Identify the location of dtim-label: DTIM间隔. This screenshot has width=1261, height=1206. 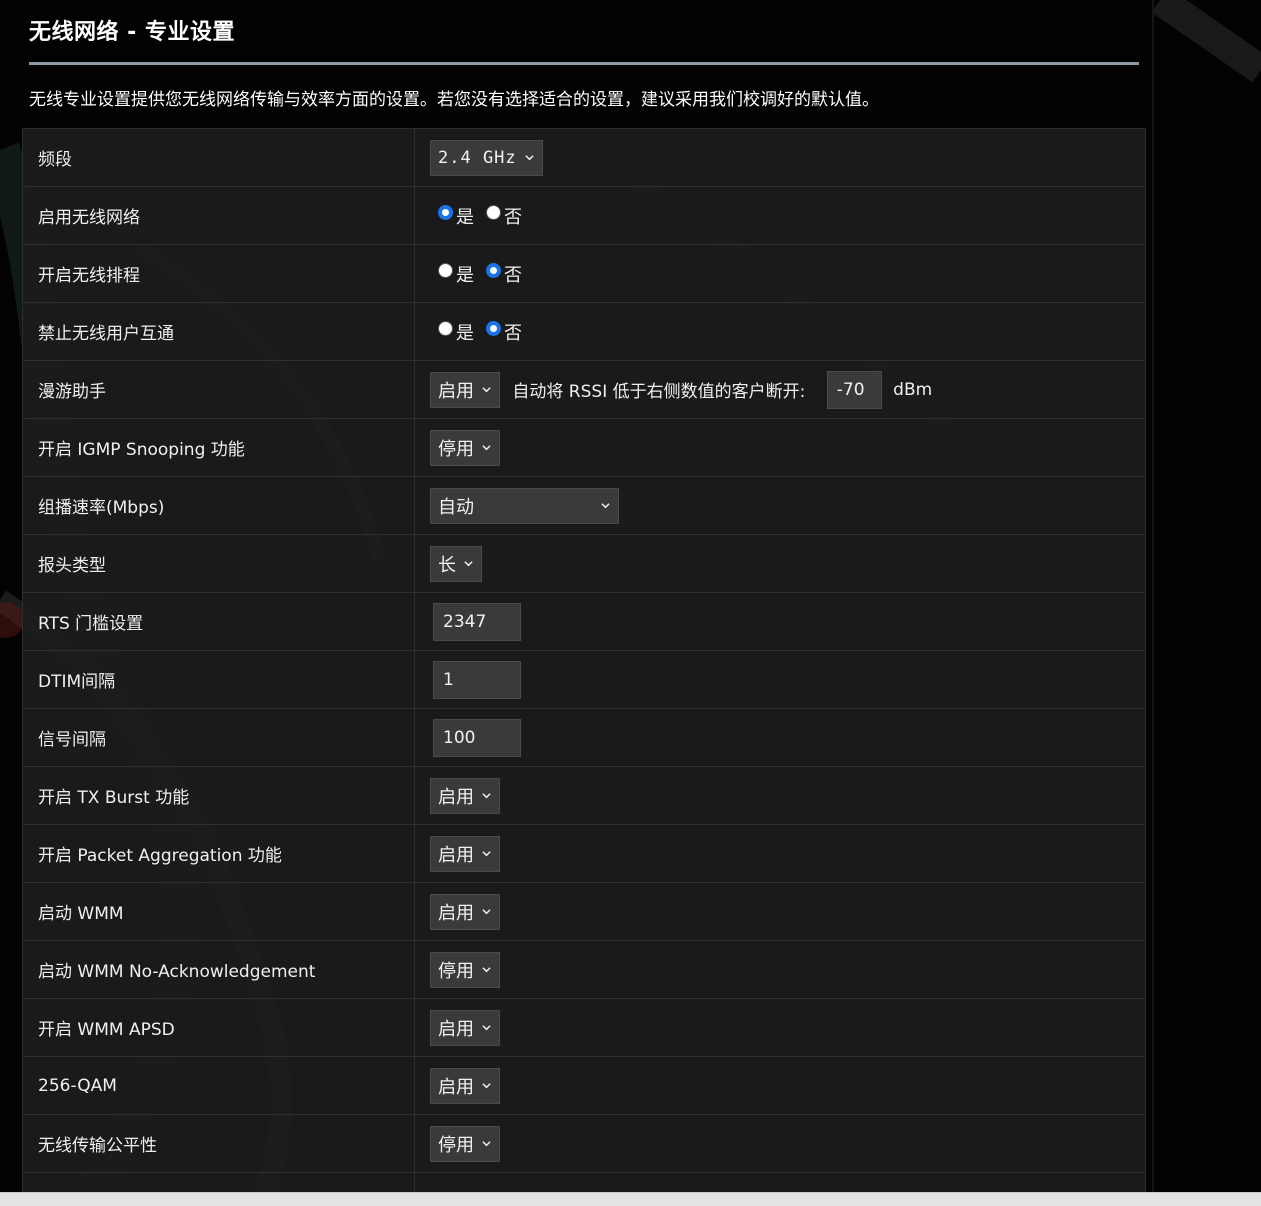
(218, 679).